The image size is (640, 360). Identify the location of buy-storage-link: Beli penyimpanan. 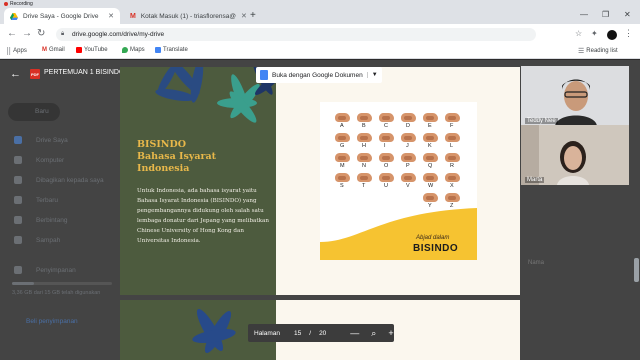
(52, 321).